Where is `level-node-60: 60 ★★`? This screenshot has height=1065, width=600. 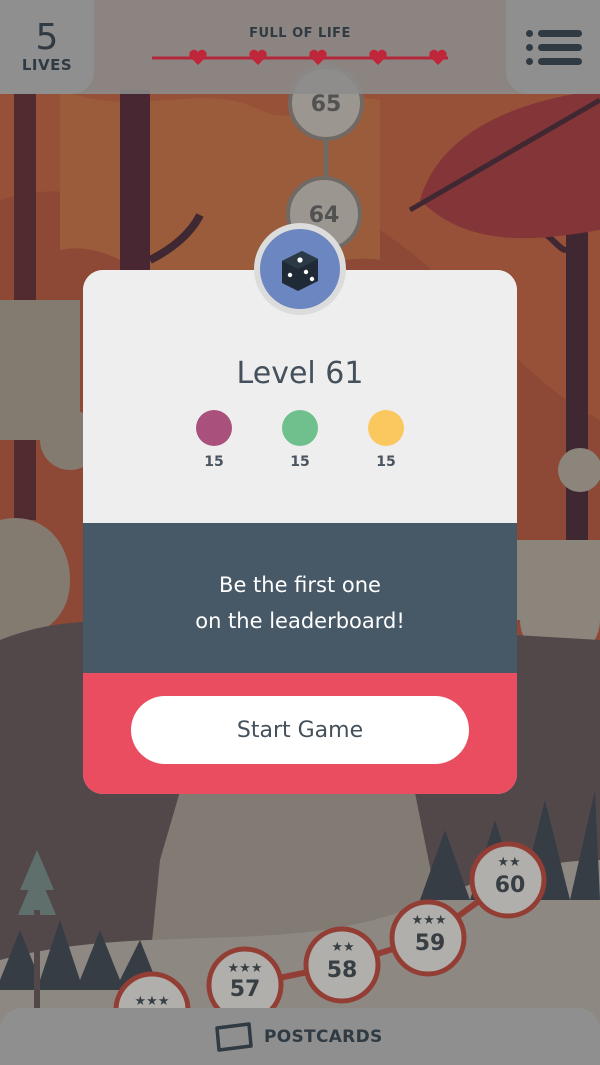
level-node-60: 60 ★★ is located at coordinates (508, 880).